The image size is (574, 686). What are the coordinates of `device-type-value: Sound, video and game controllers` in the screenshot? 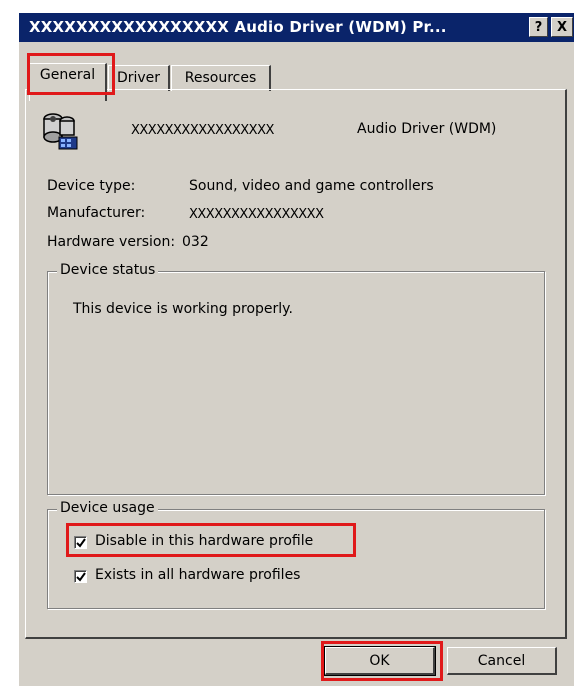 It's located at (311, 186).